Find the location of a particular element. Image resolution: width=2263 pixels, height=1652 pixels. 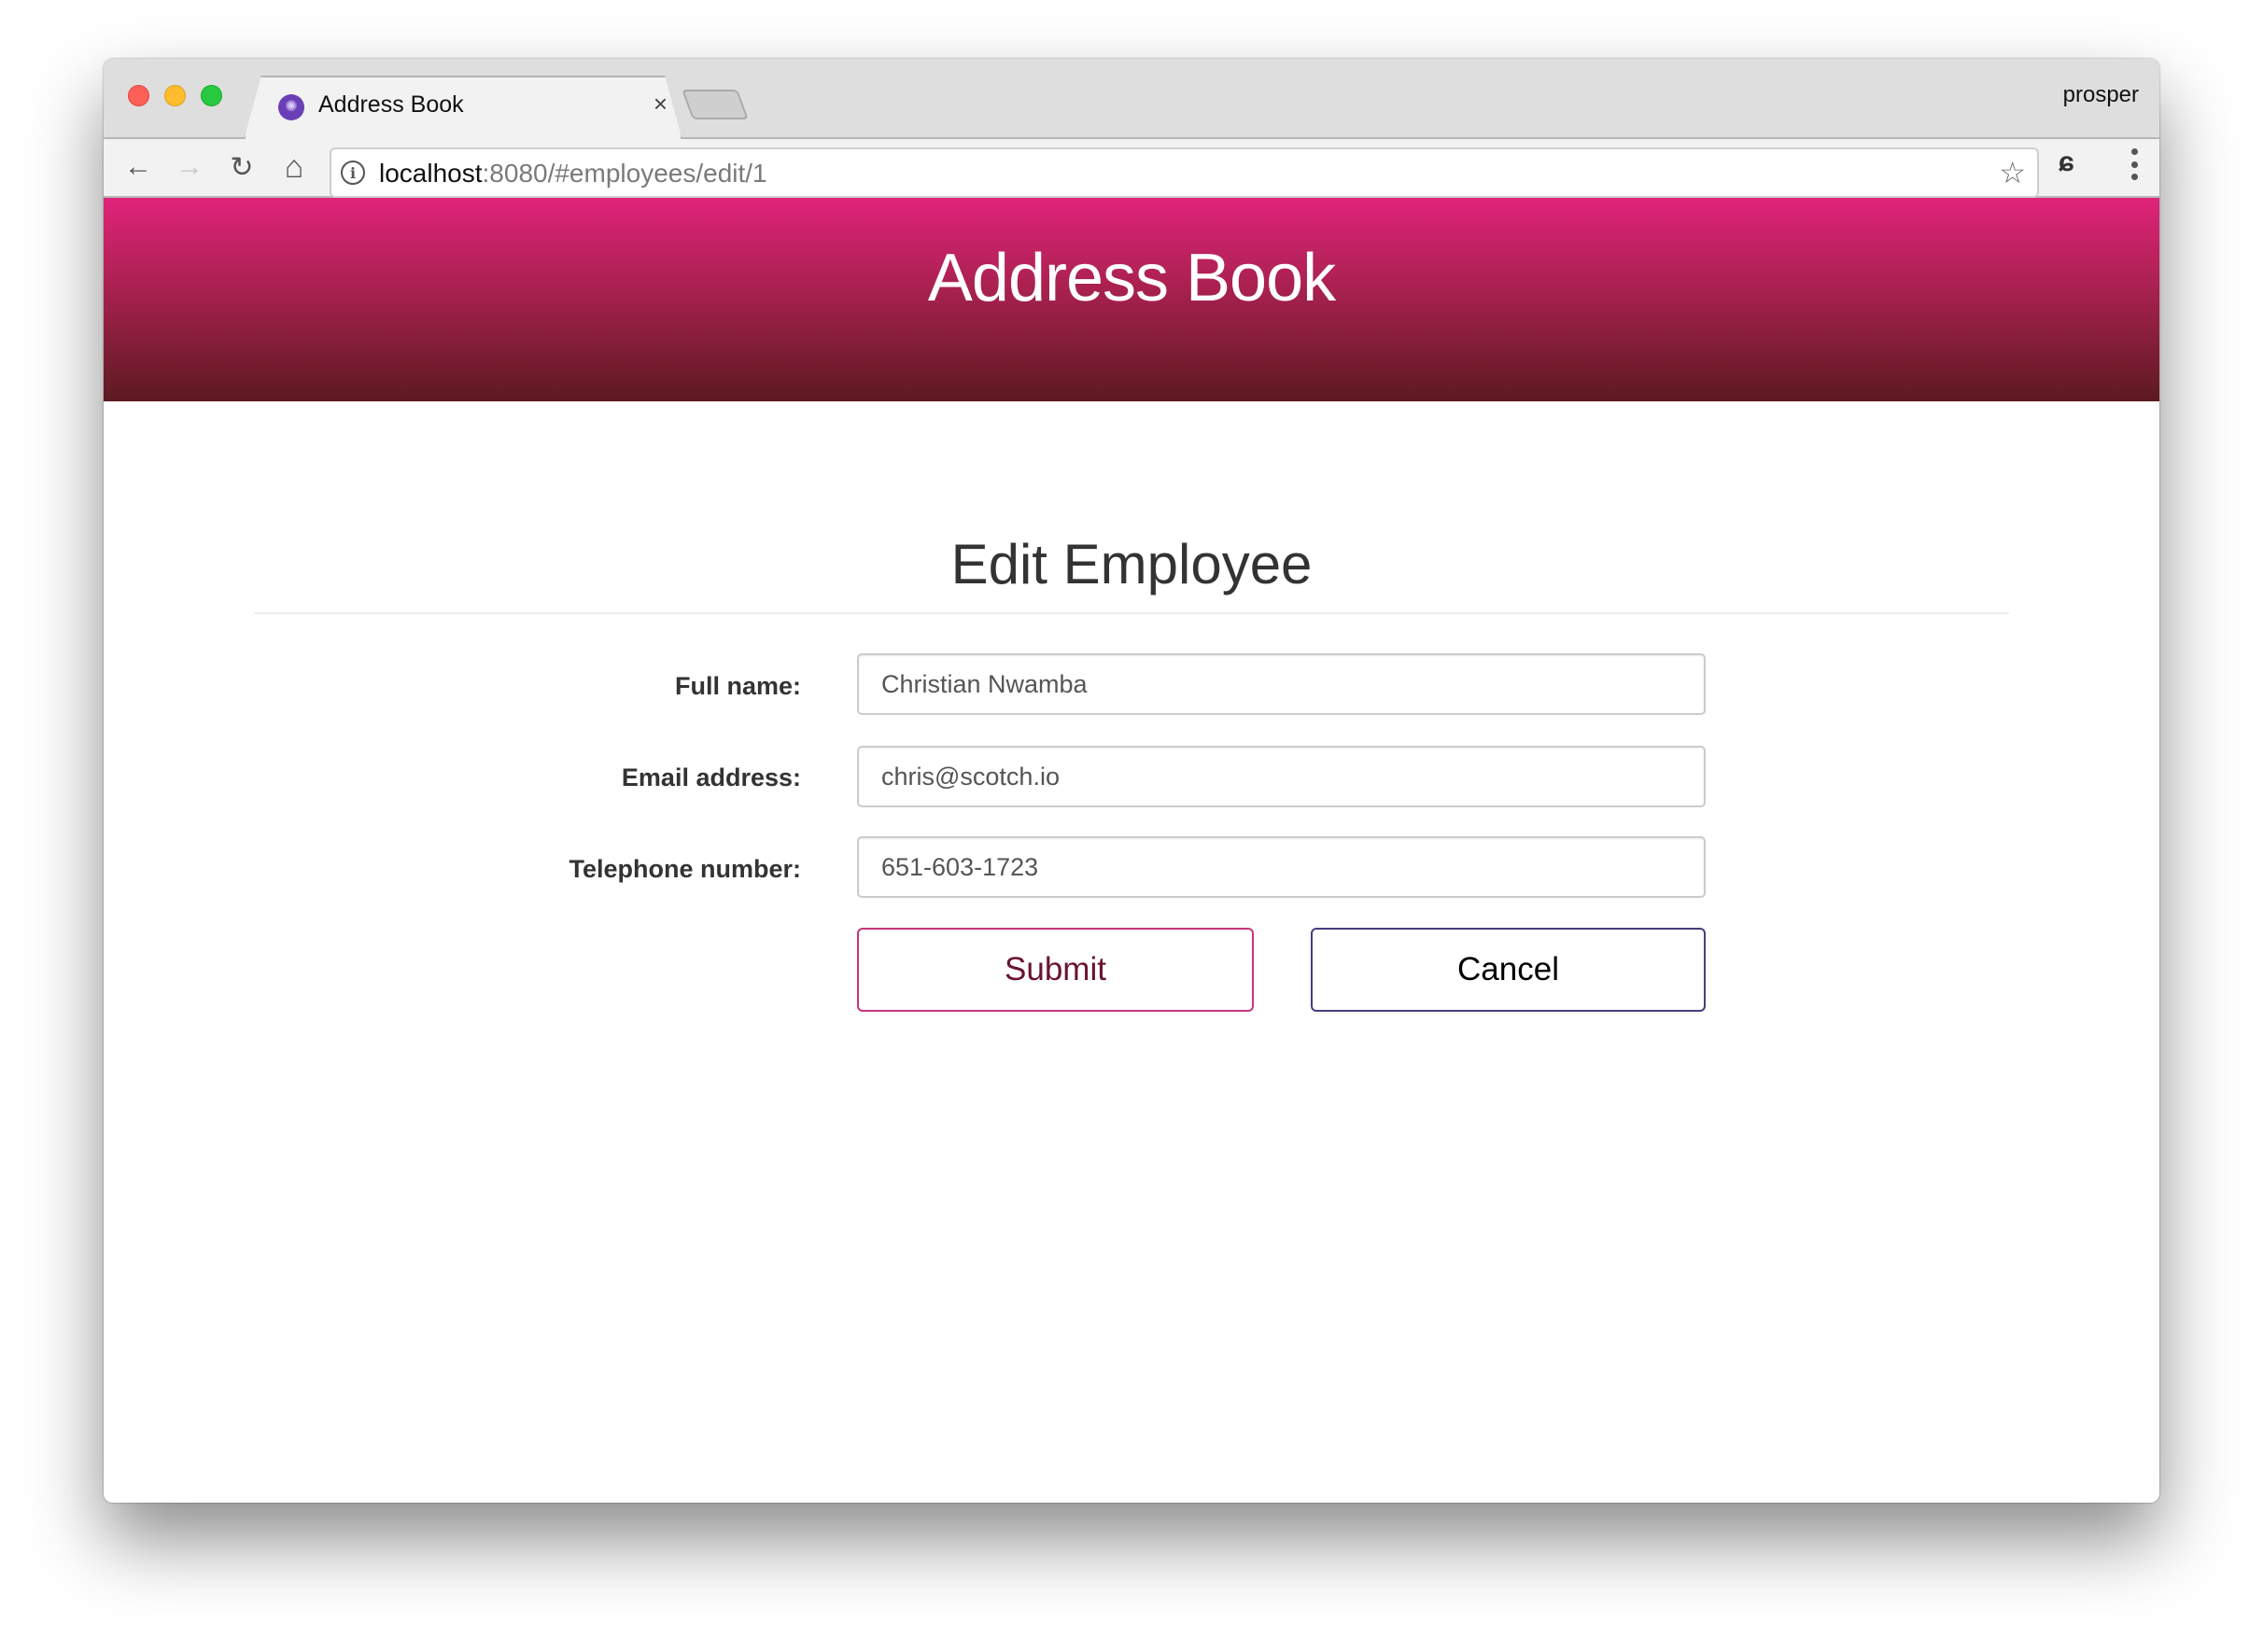

back-arrow-icon: ← is located at coordinates (138, 166).